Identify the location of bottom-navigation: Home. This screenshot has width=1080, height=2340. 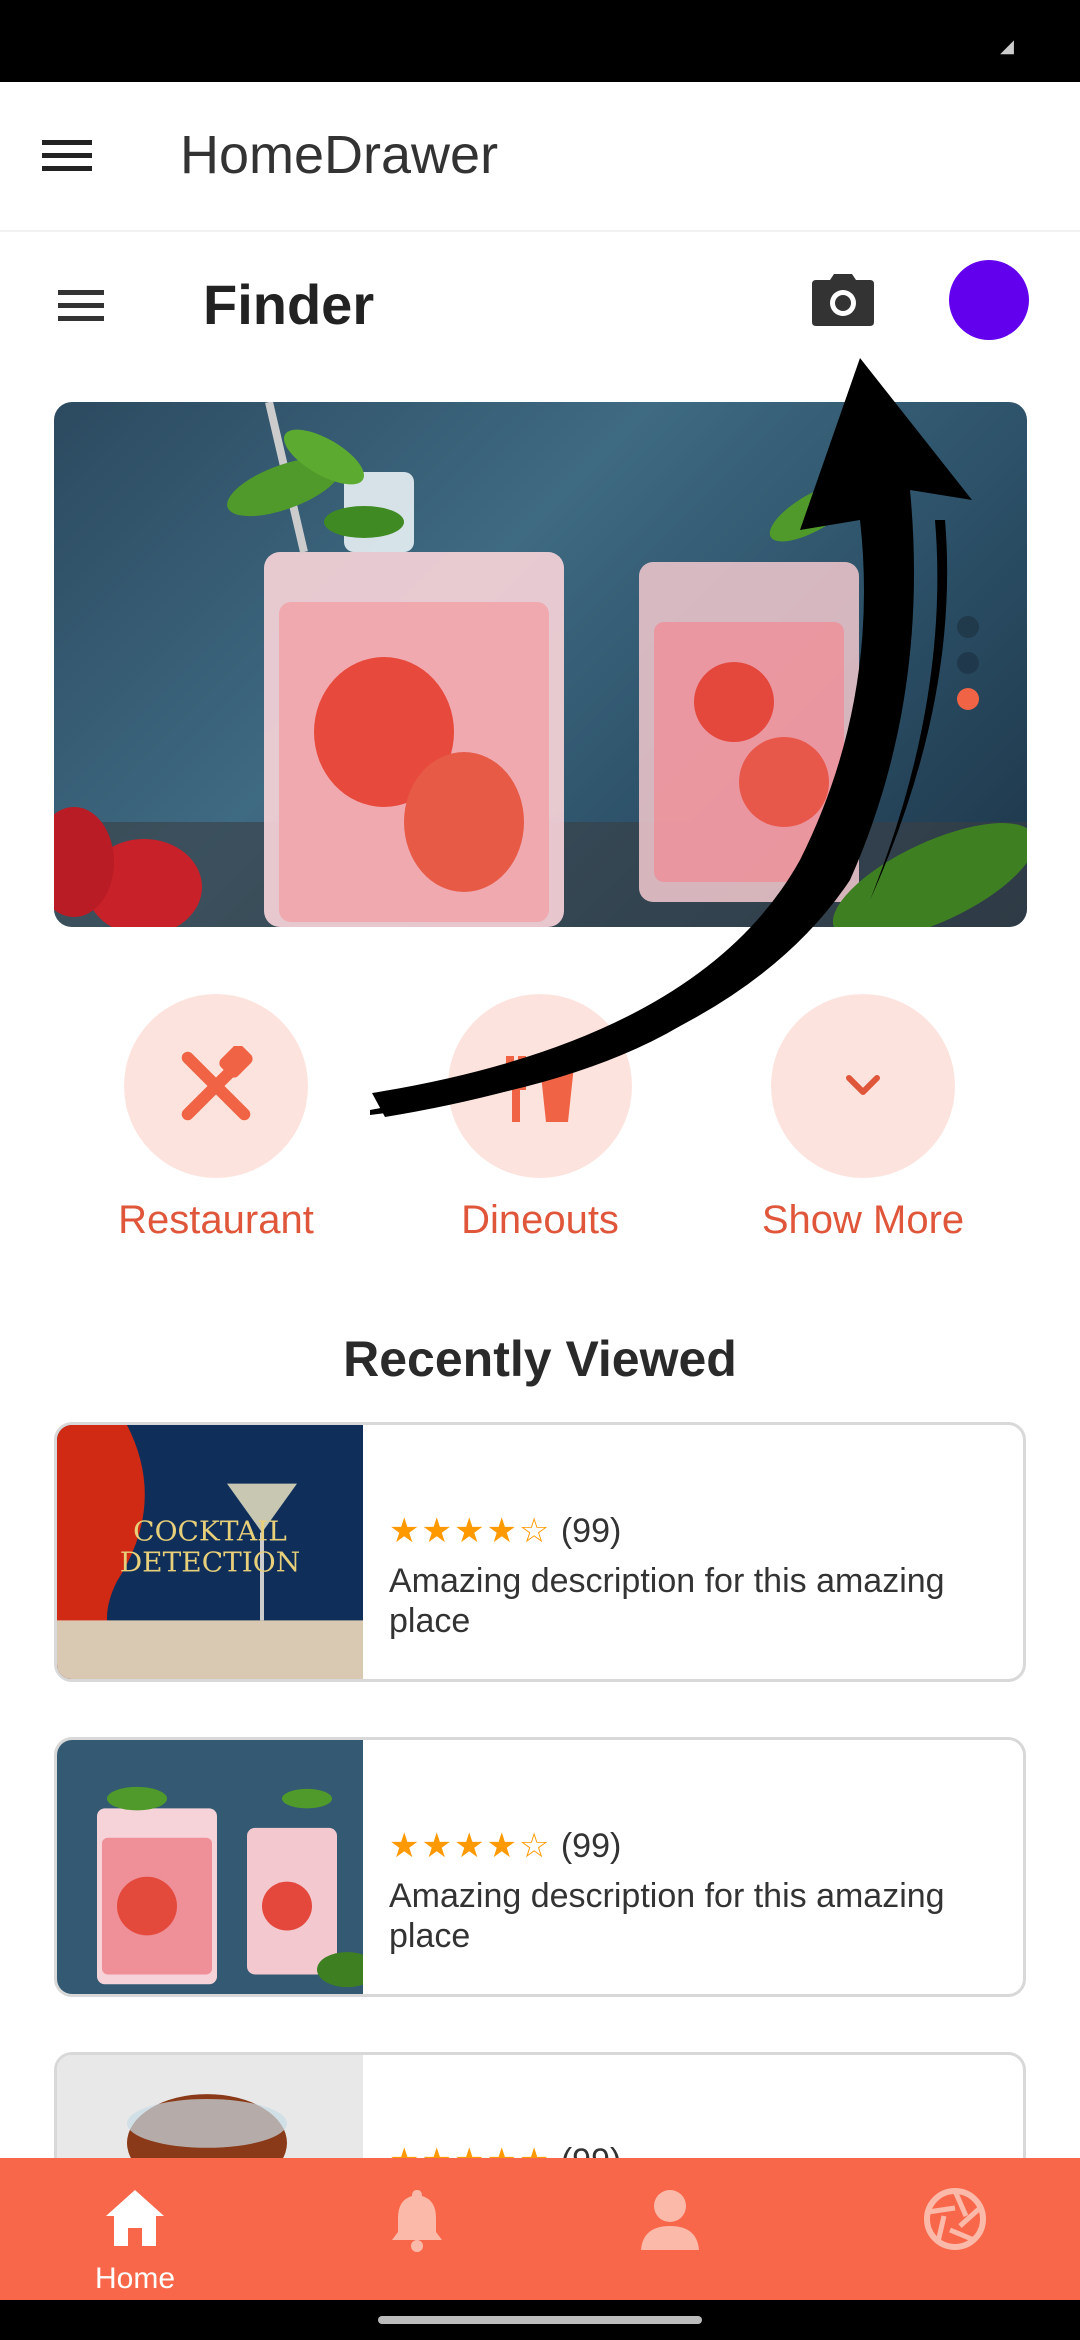
(540, 2229).